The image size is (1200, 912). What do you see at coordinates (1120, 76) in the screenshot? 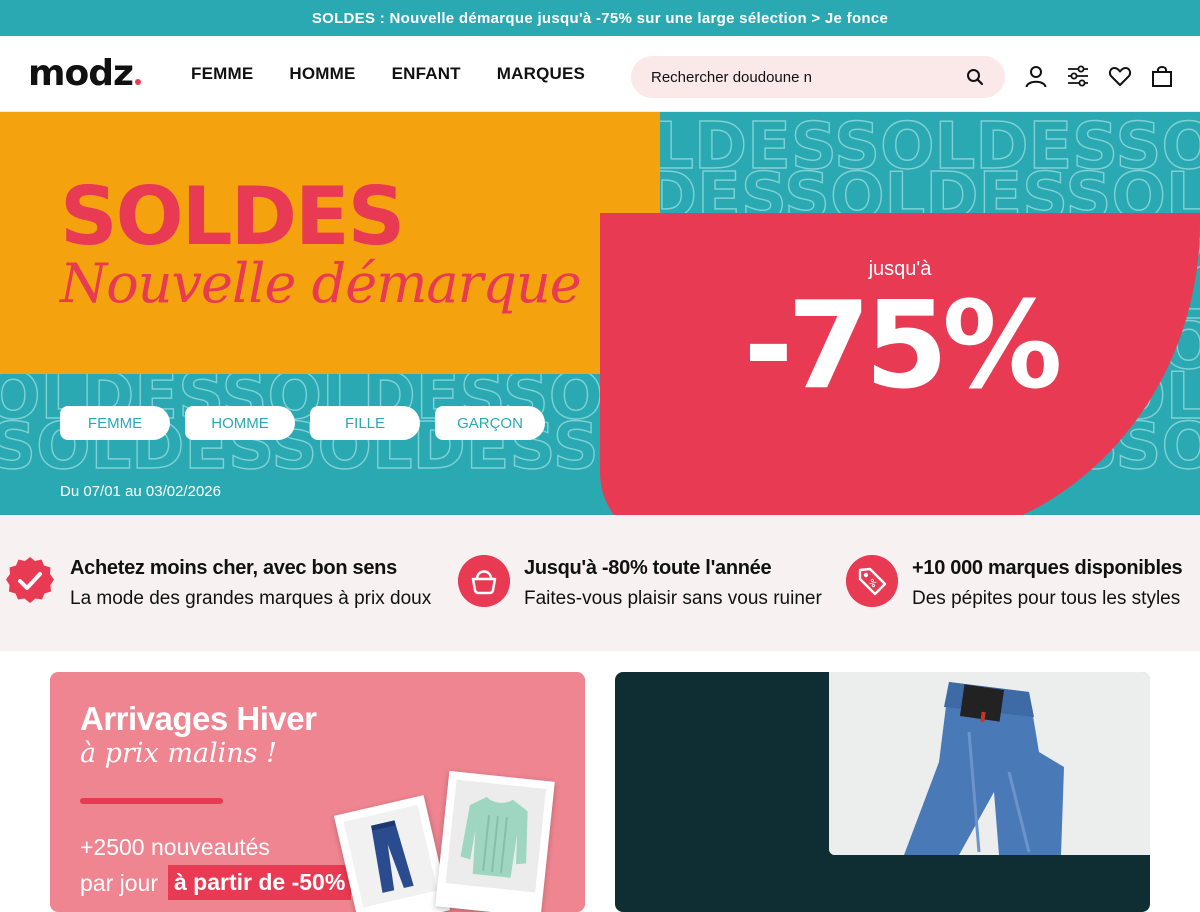
I see `heart-icon` at bounding box center [1120, 76].